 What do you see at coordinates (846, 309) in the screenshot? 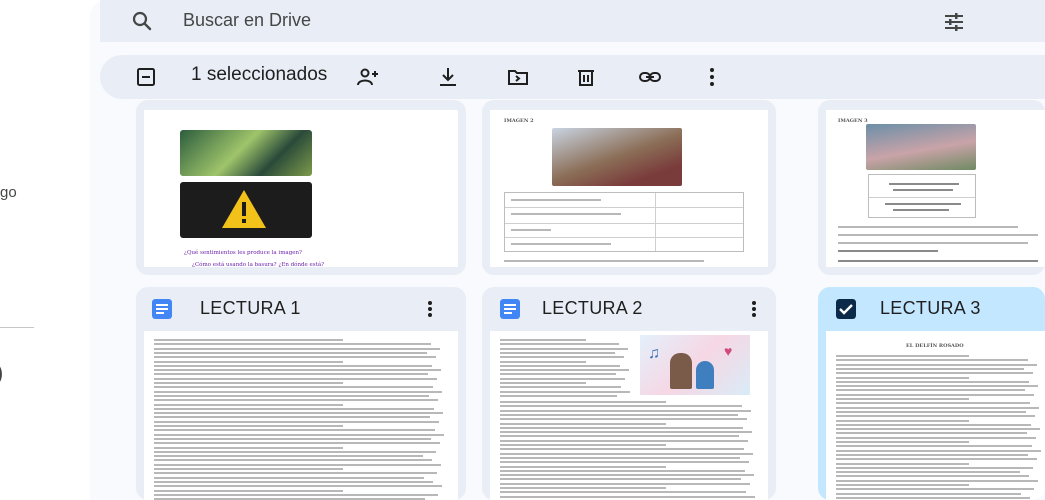
I see `checkbox-checked-icon` at bounding box center [846, 309].